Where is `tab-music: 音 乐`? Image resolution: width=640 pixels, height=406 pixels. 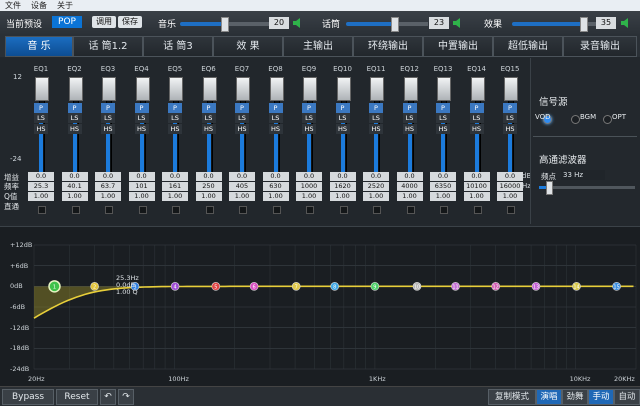
tab-music: 音 乐 is located at coordinates (39, 46).